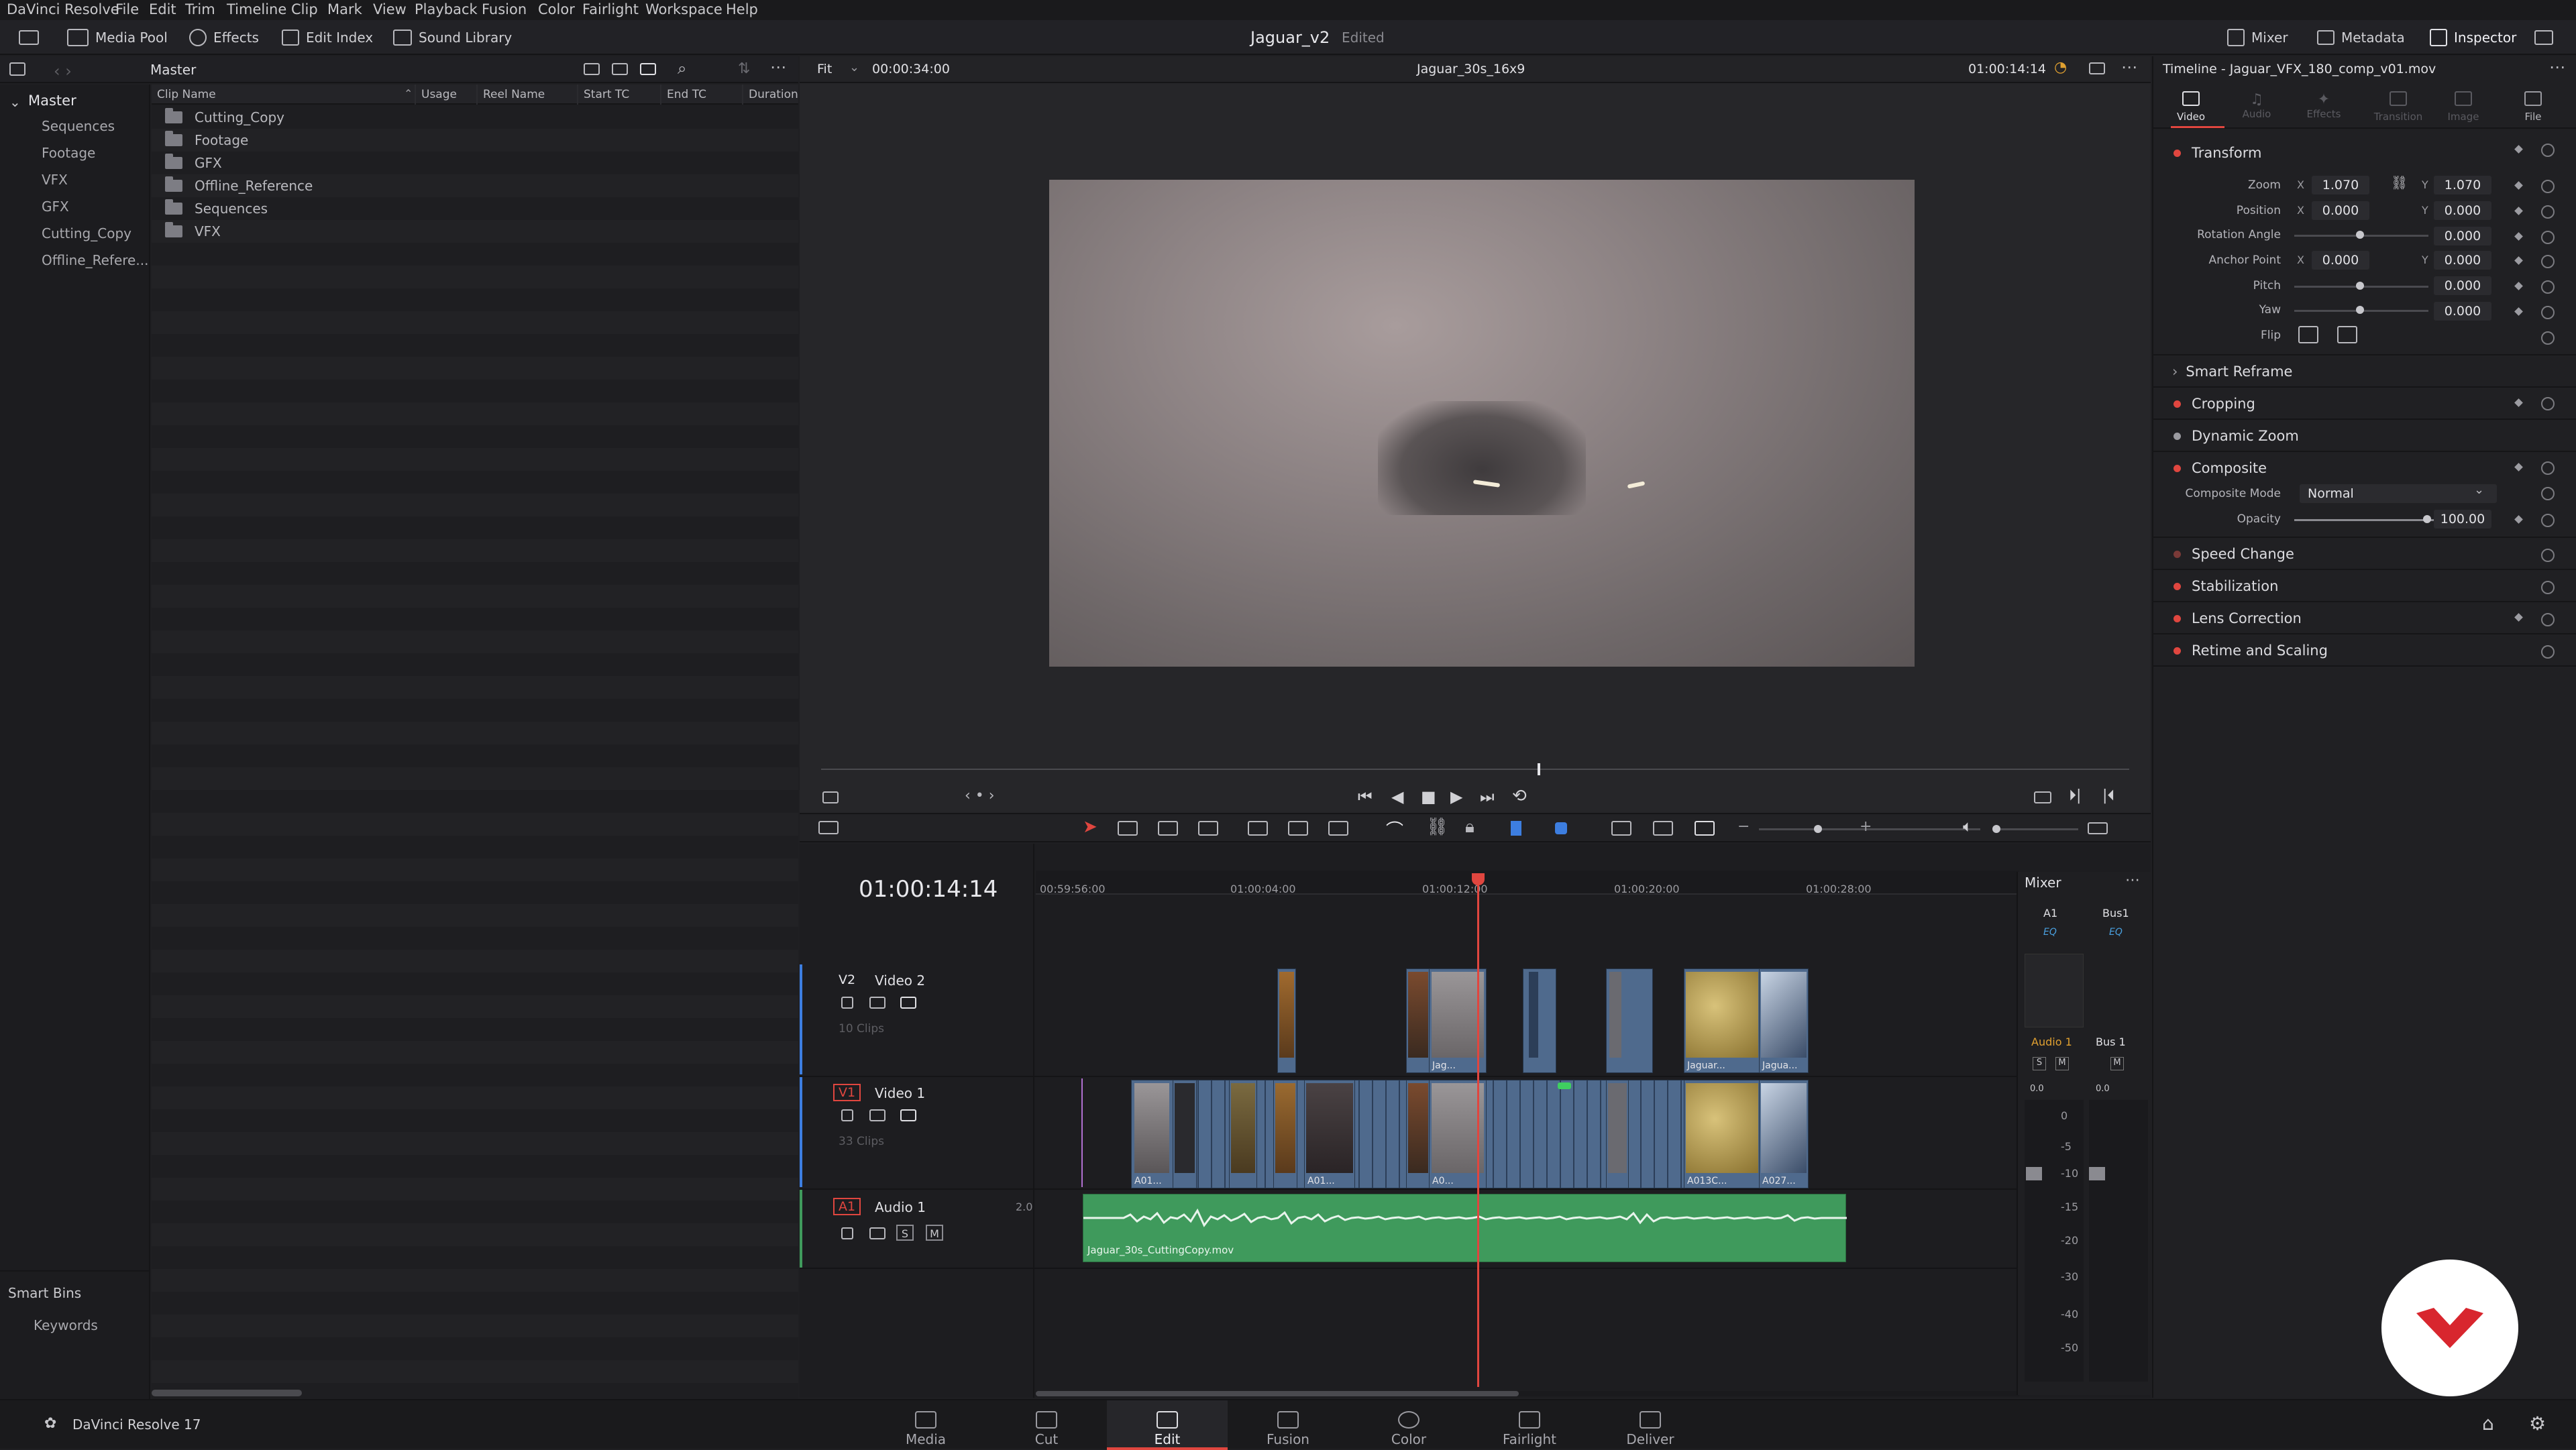  I want to click on zoom-out-icon: −, so click(1743, 826).